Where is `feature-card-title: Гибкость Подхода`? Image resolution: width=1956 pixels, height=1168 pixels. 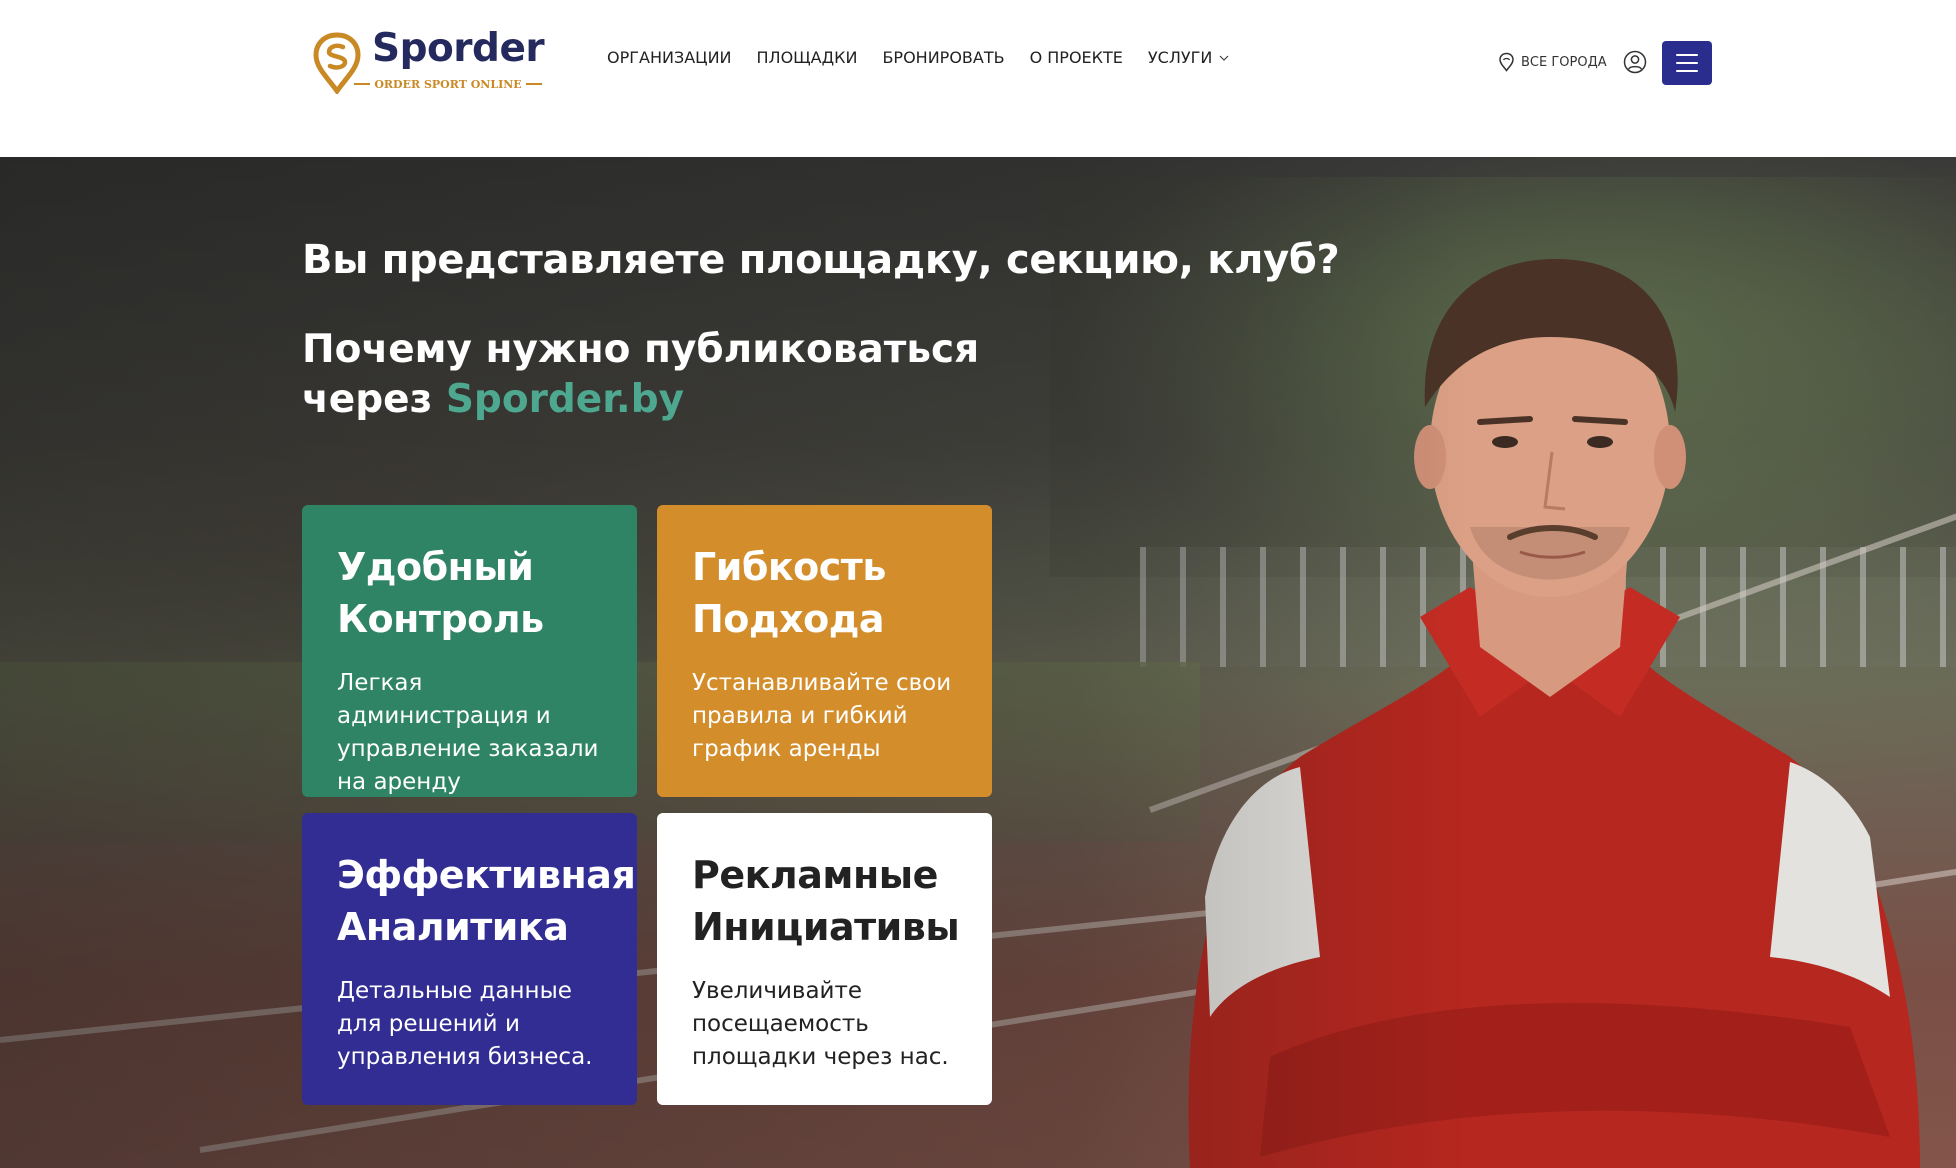 feature-card-title: Гибкость Подхода is located at coordinates (825, 593).